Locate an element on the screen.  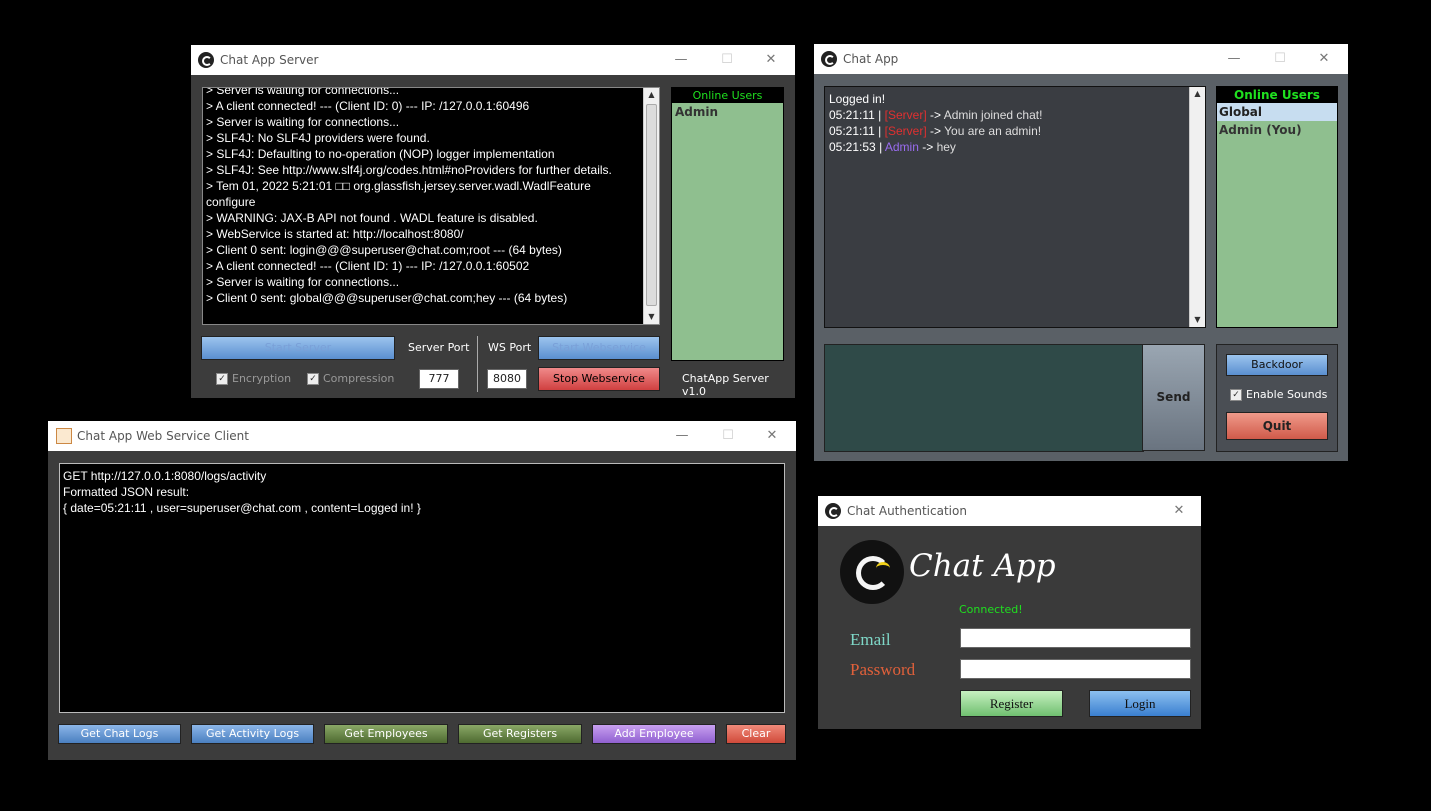
chat-online-users-panel: Online Users Global Admin (You) is located at coordinates (1277, 207).